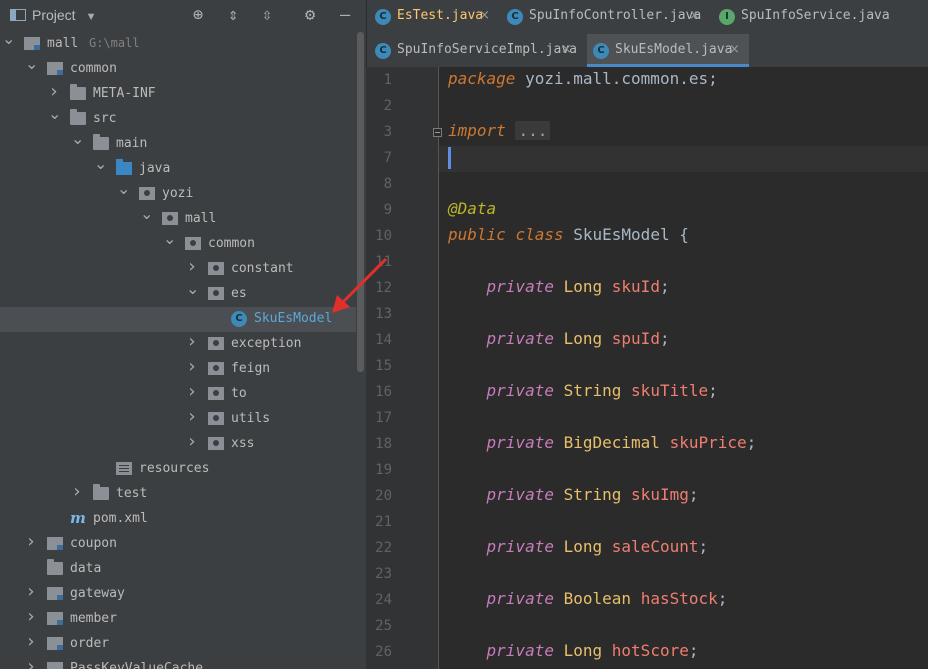  What do you see at coordinates (383, 626) in the screenshot?
I see `line-number: 25` at bounding box center [383, 626].